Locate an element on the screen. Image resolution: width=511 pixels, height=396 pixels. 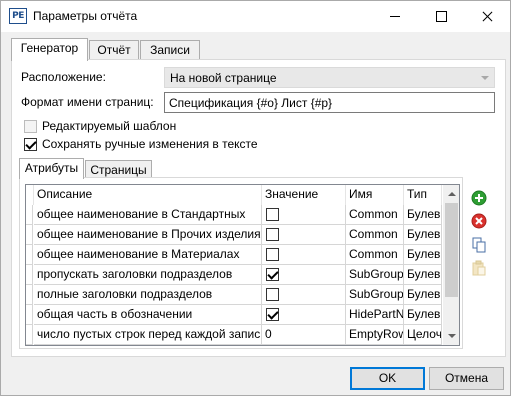
column-header-value: Значение is located at coordinates (304, 195).